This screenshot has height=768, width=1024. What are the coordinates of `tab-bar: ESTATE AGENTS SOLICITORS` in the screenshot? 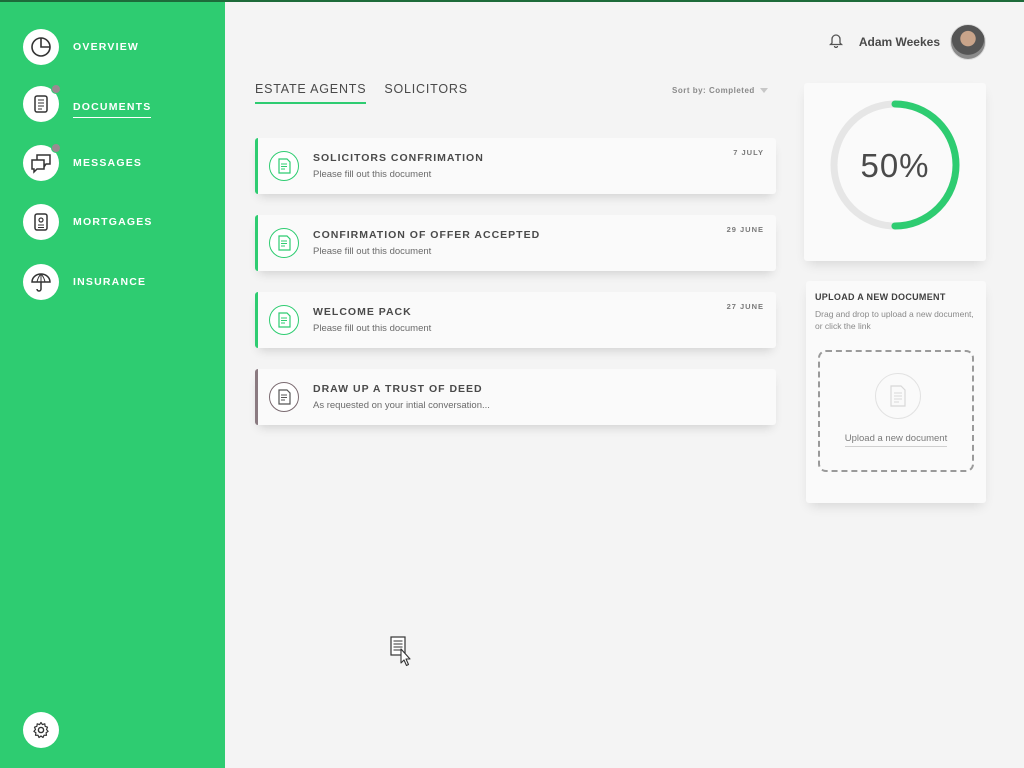 It's located at (370, 93).